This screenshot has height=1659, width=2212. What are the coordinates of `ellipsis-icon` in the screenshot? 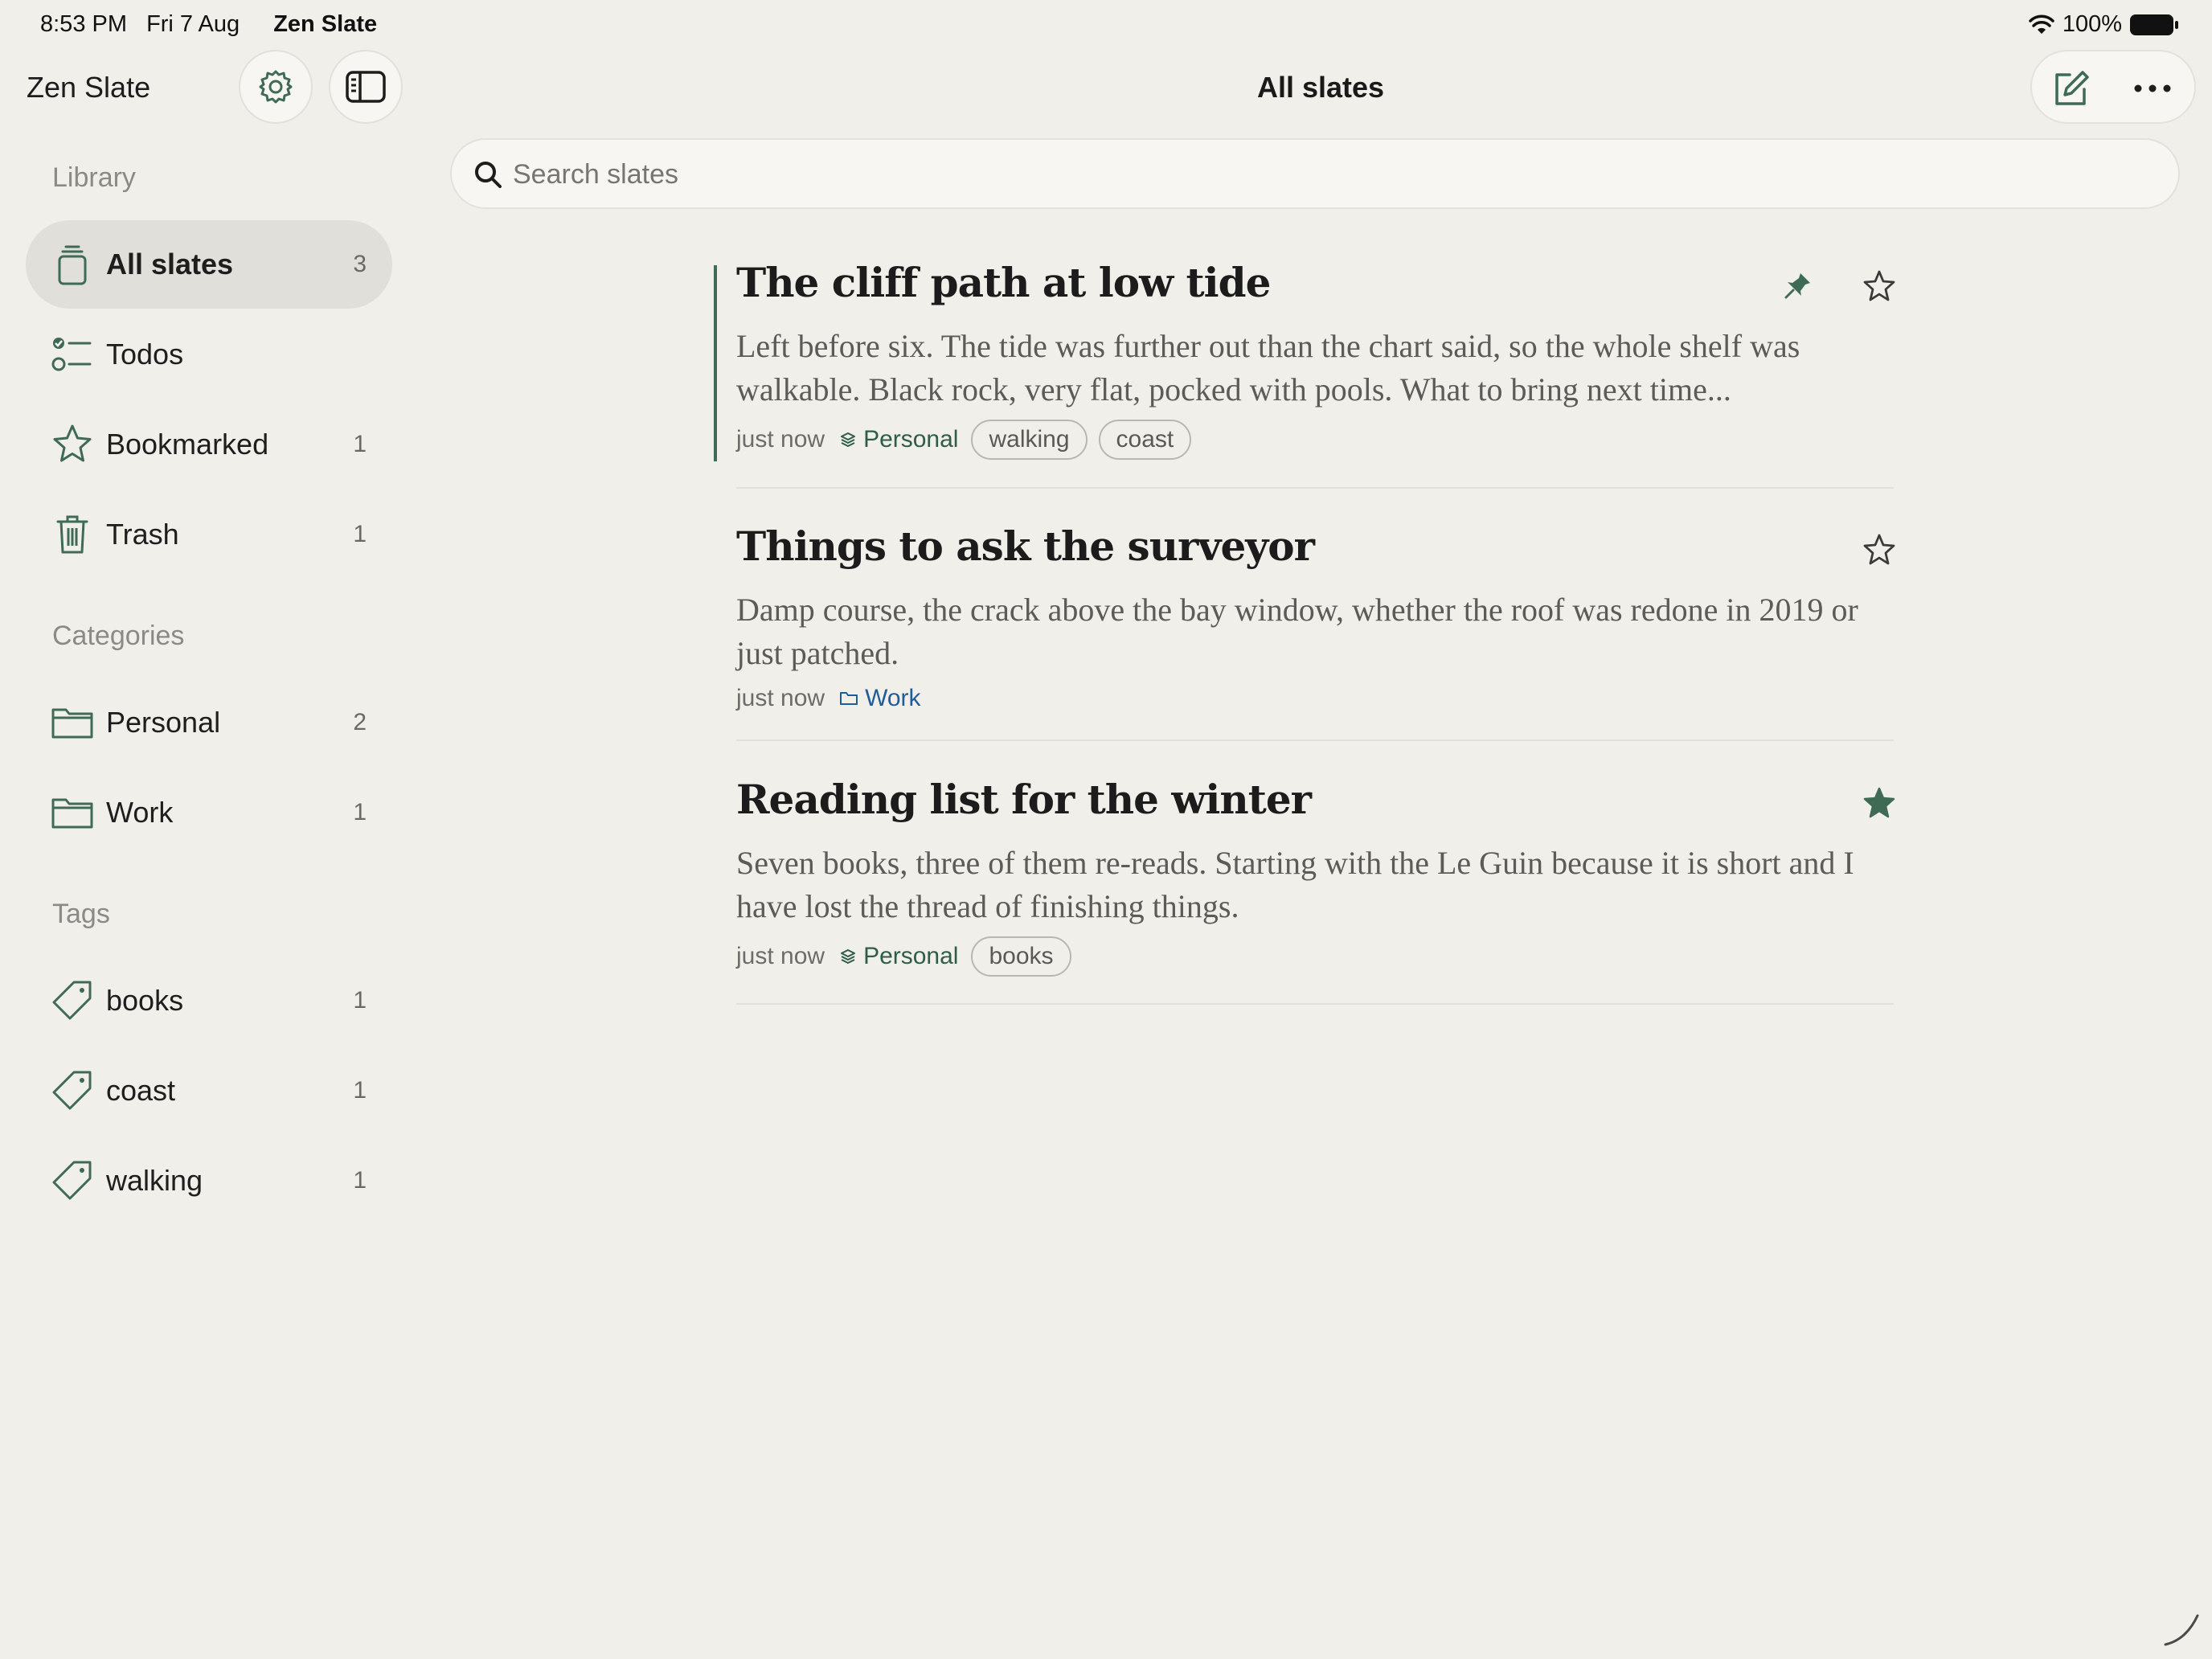 It's located at (2152, 88).